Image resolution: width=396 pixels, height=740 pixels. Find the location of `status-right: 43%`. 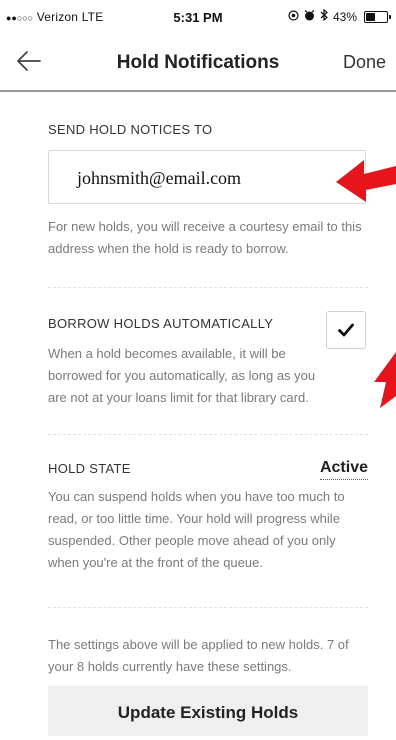

status-right: 43% is located at coordinates (339, 16).